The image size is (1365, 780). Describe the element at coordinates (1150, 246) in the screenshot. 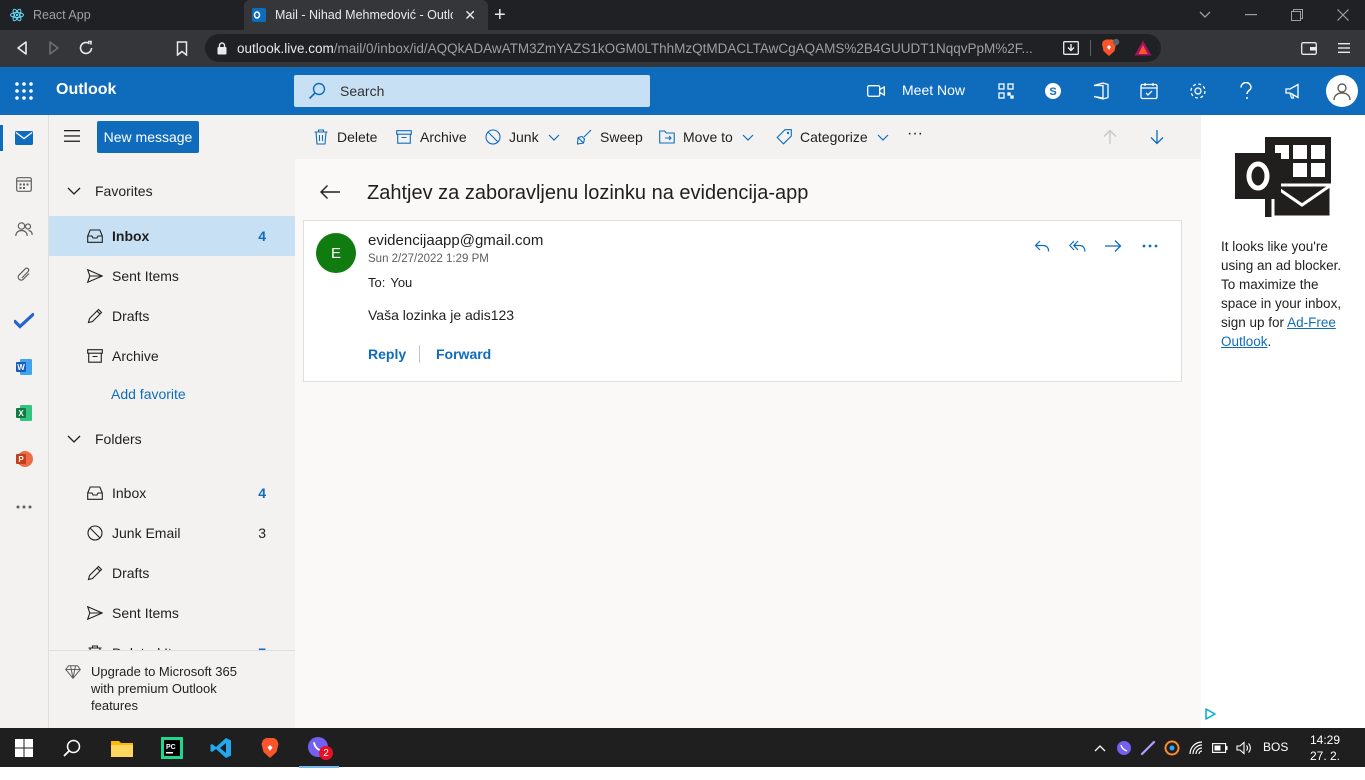

I see `message-more-actions-icon` at that location.